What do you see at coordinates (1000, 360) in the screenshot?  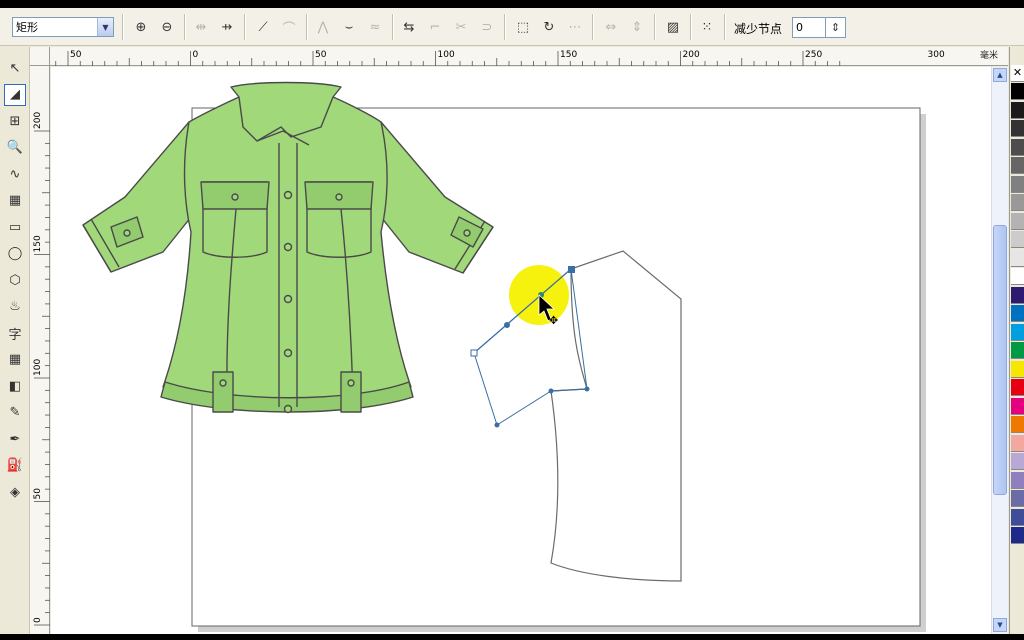 I see `scrollbar-thumb` at bounding box center [1000, 360].